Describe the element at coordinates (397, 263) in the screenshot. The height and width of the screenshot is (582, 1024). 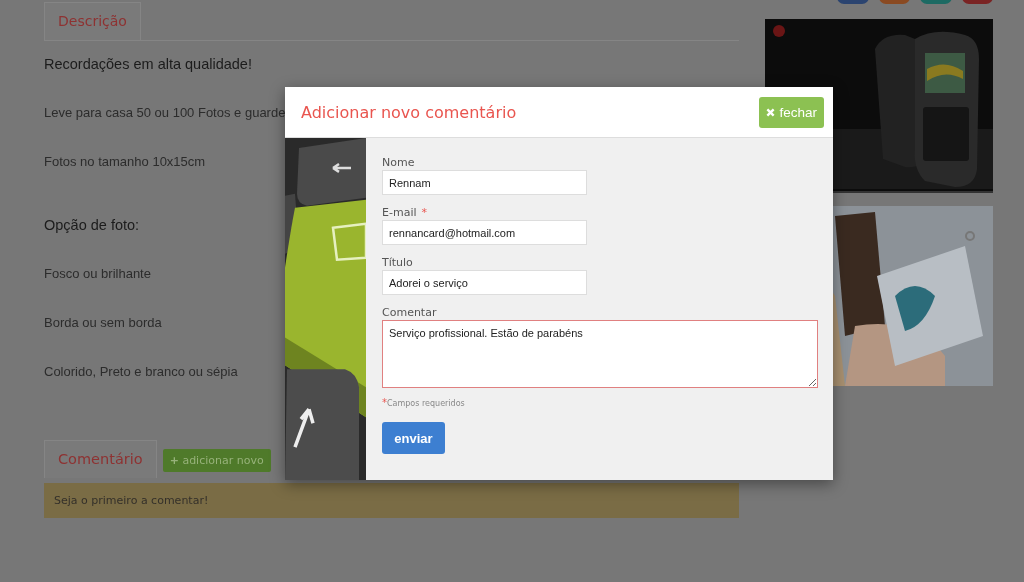
I see `field-label: Título` at that location.